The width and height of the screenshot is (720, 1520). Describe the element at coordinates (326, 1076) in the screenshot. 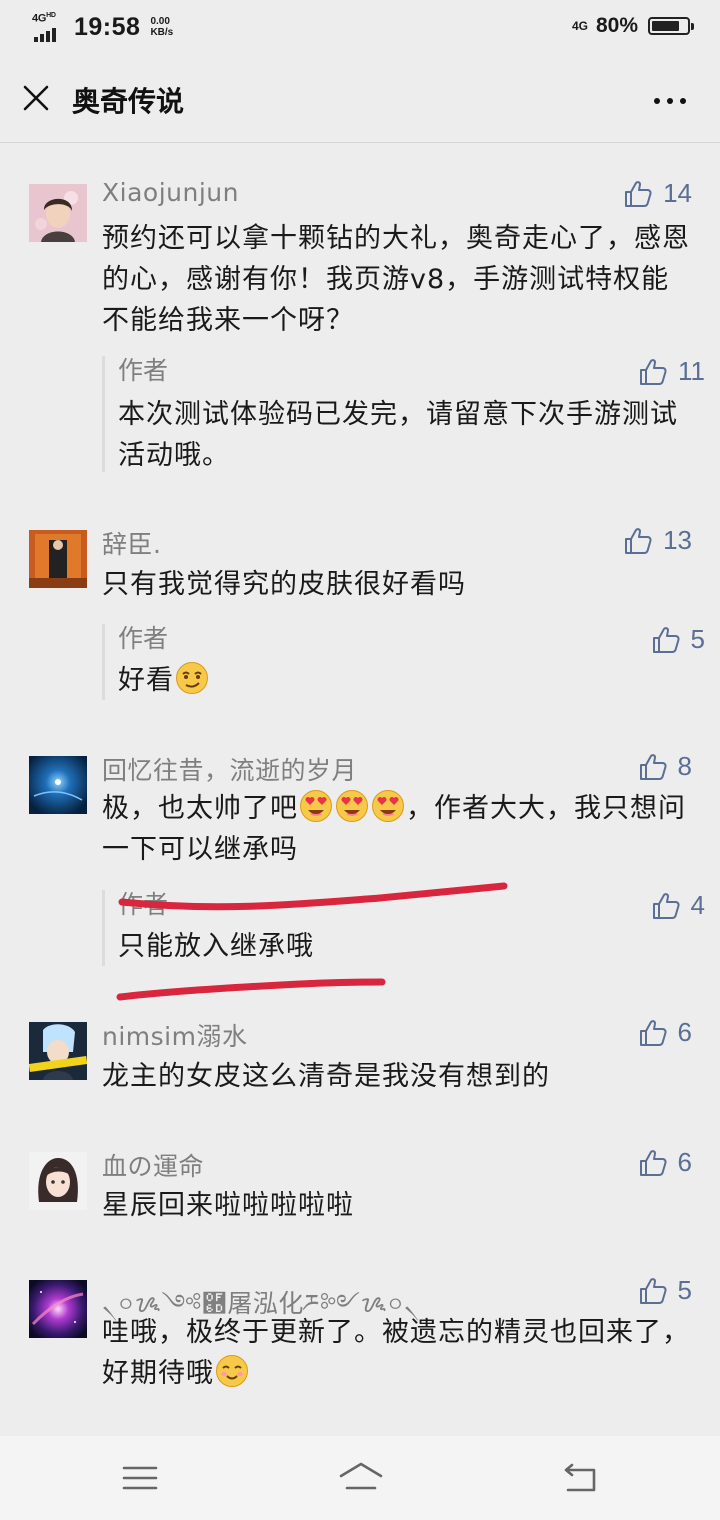

I see `comment-text: 龙主的女皮这么清奇是我没有想到的` at that location.